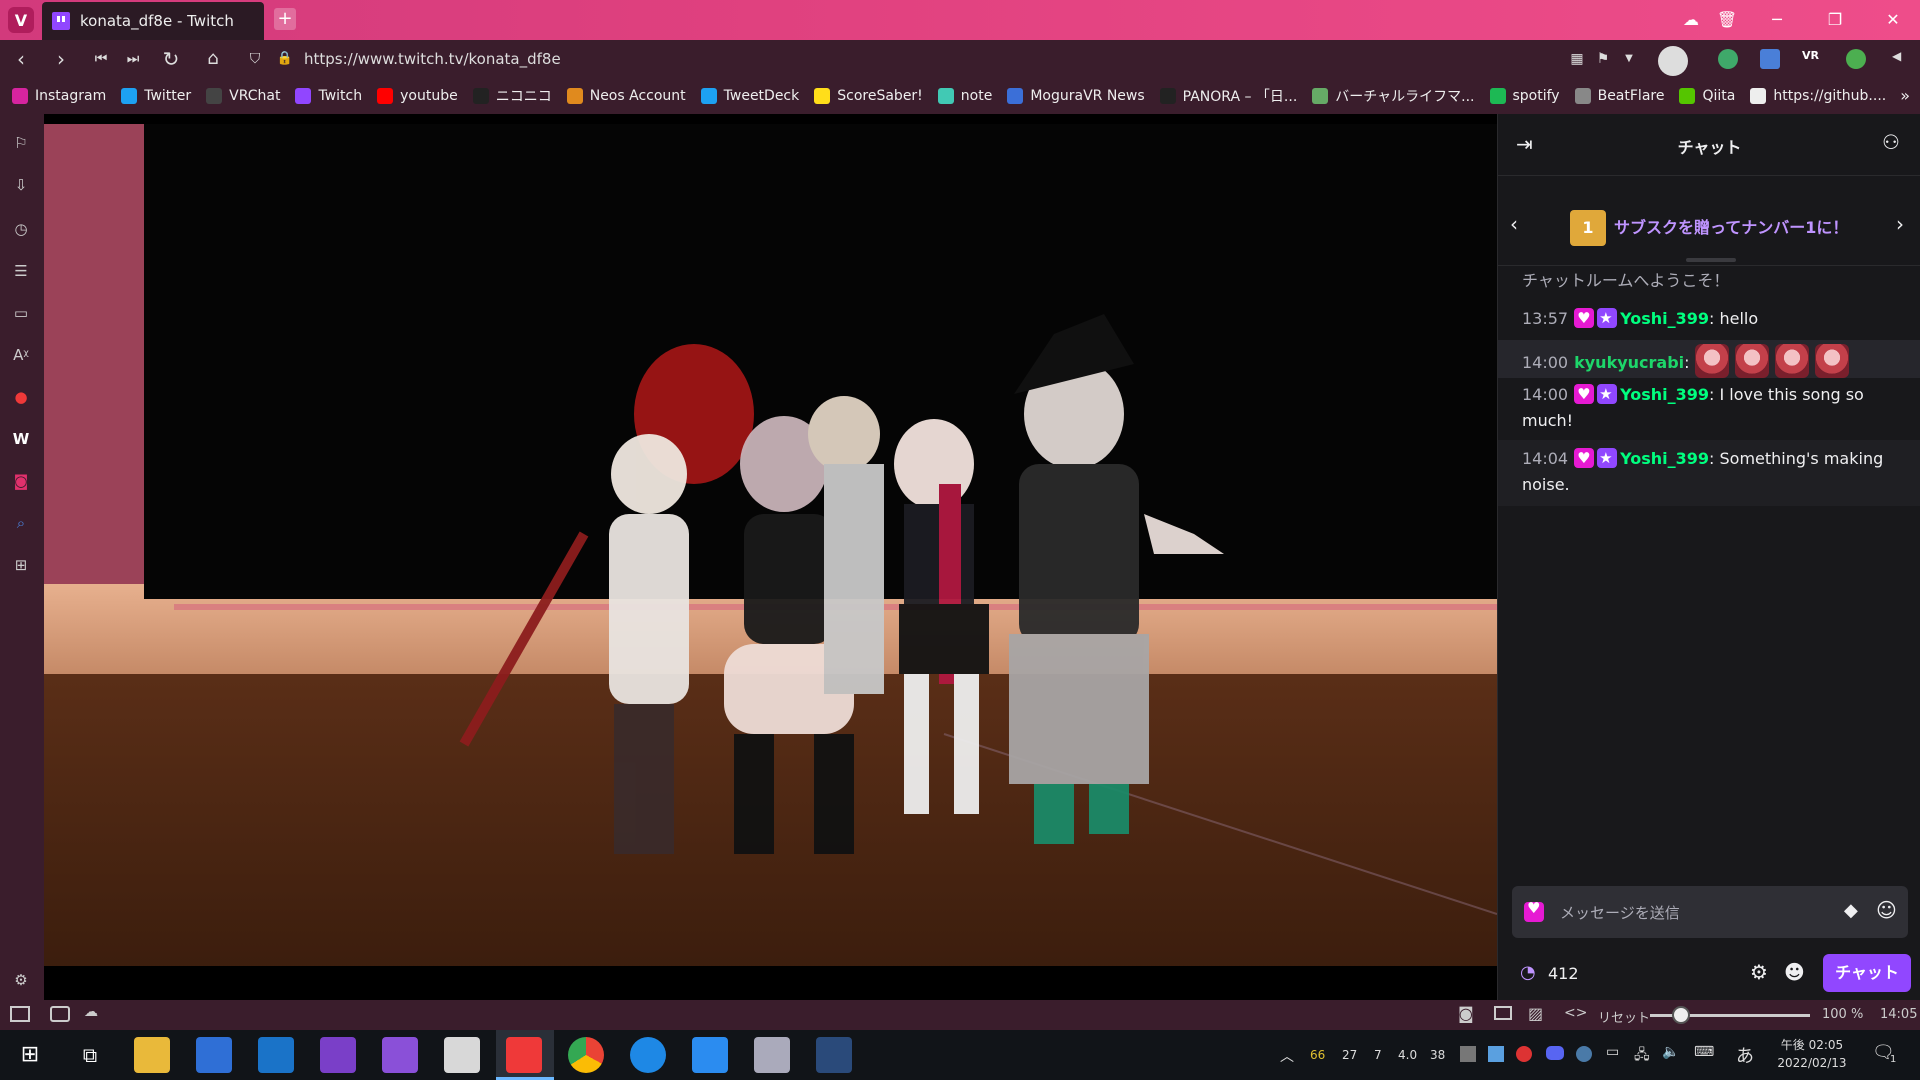 The width and height of the screenshot is (1920, 1080). What do you see at coordinates (101, 59) in the screenshot?
I see `rewind-icon: ⏮` at bounding box center [101, 59].